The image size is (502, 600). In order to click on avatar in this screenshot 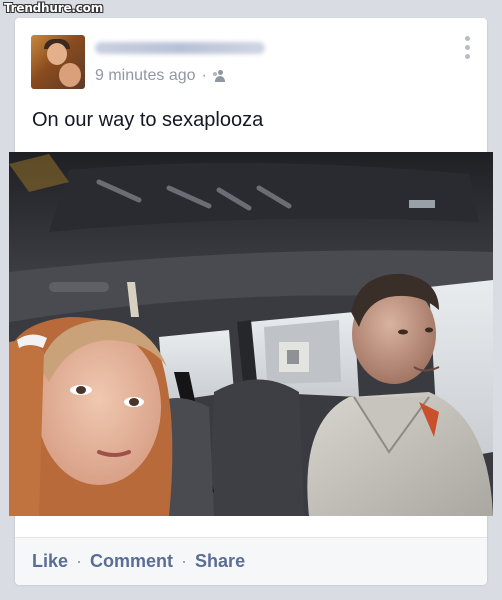, I will do `click(58, 62)`.